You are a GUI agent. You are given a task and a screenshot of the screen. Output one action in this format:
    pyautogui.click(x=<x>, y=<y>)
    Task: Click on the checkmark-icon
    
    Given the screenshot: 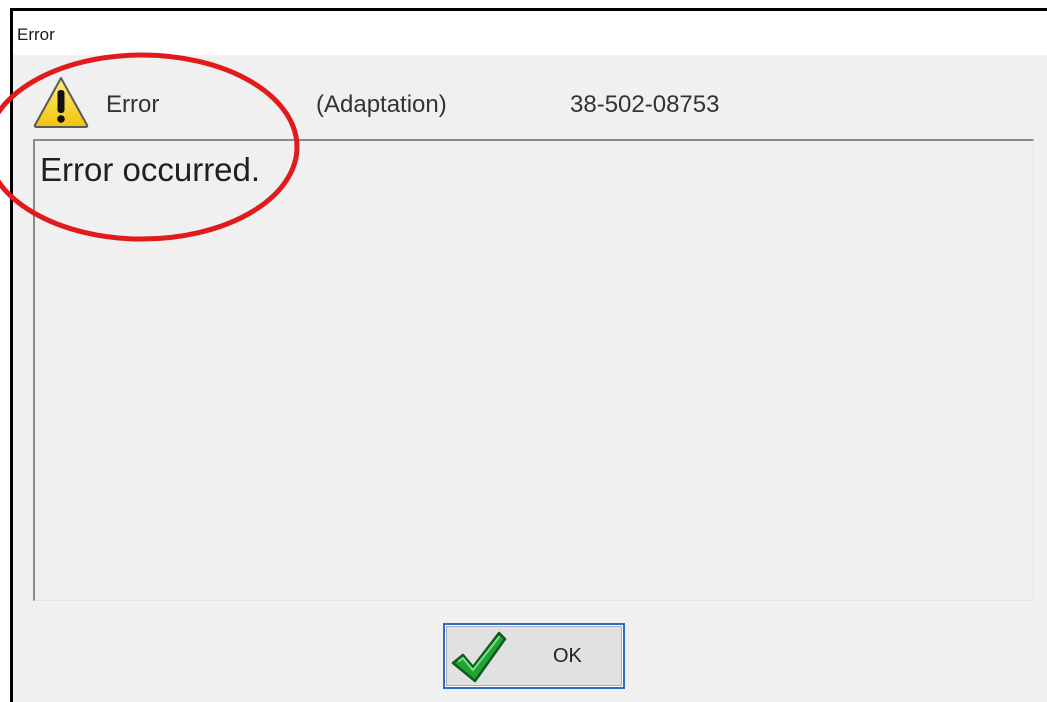 What is the action you would take?
    pyautogui.click(x=479, y=657)
    